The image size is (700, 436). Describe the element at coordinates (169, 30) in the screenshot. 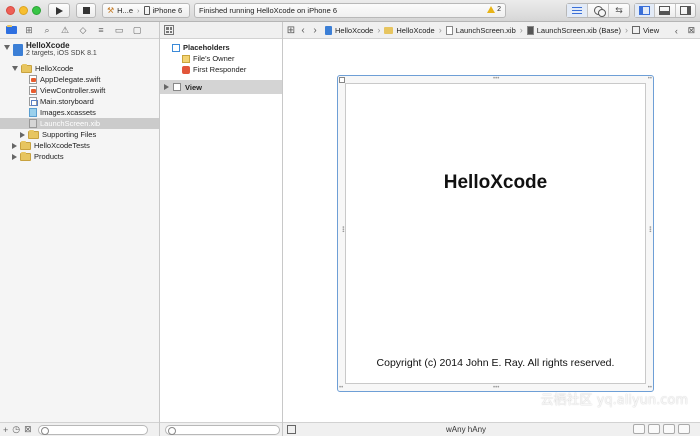

I see `related-items-icon` at that location.